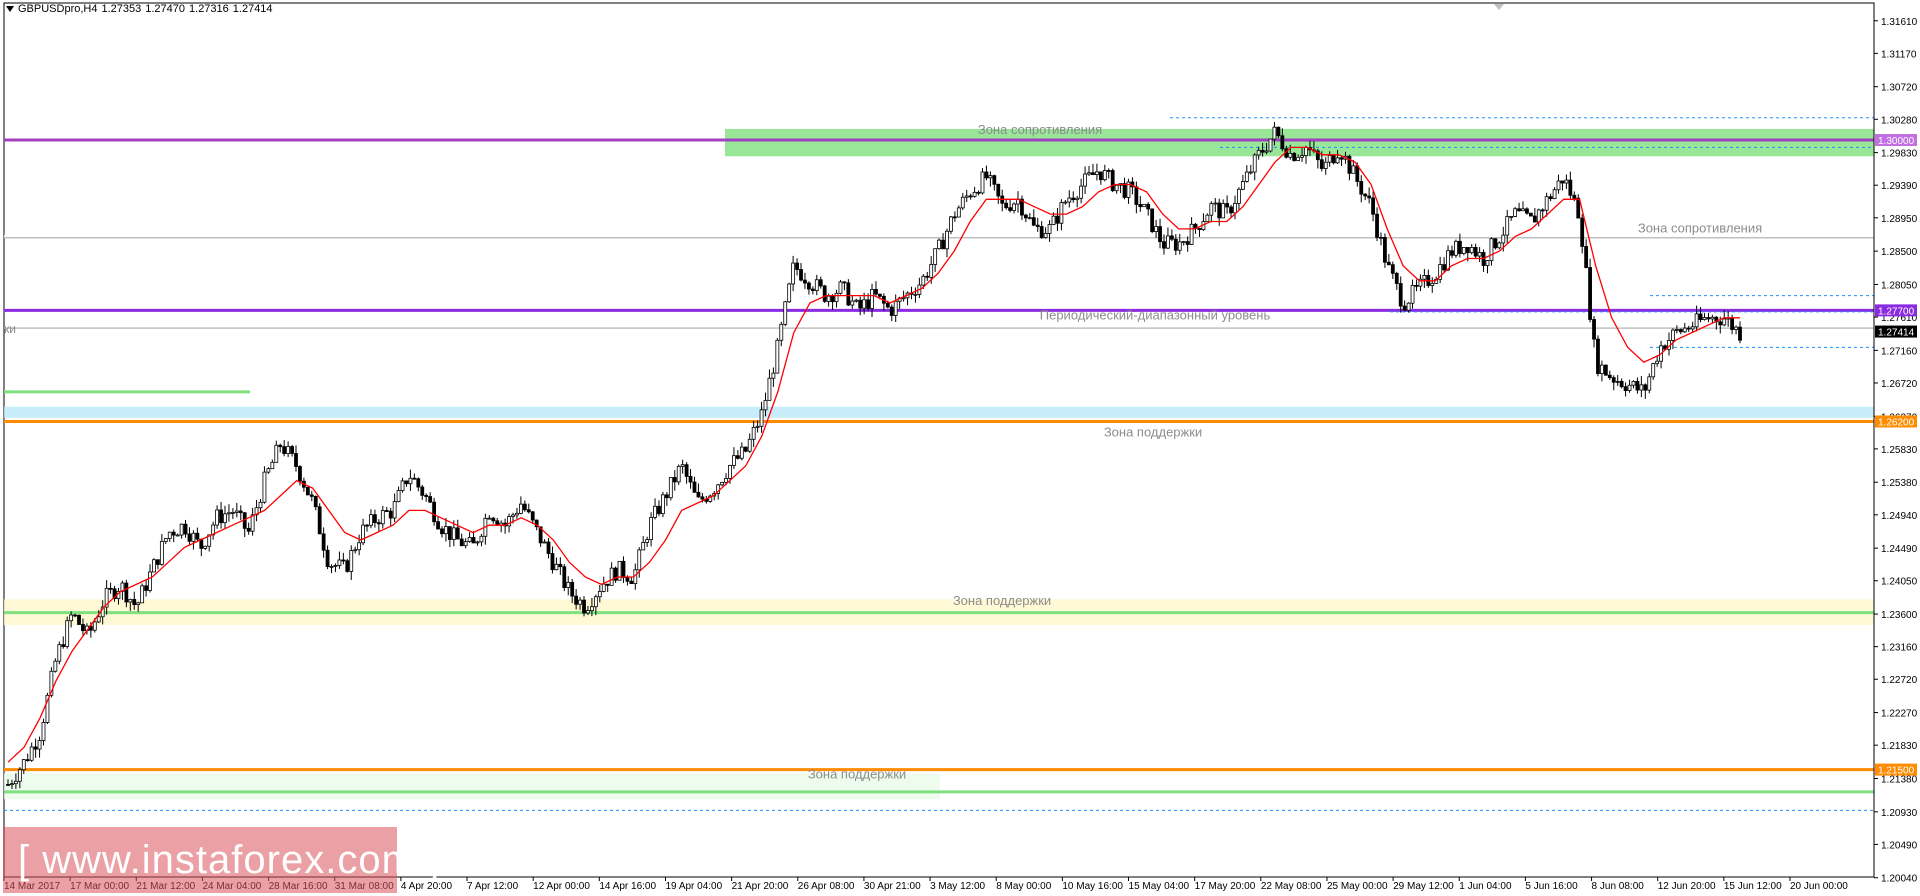  I want to click on time-tick-label: 5 Jun 16:00, so click(1551, 886).